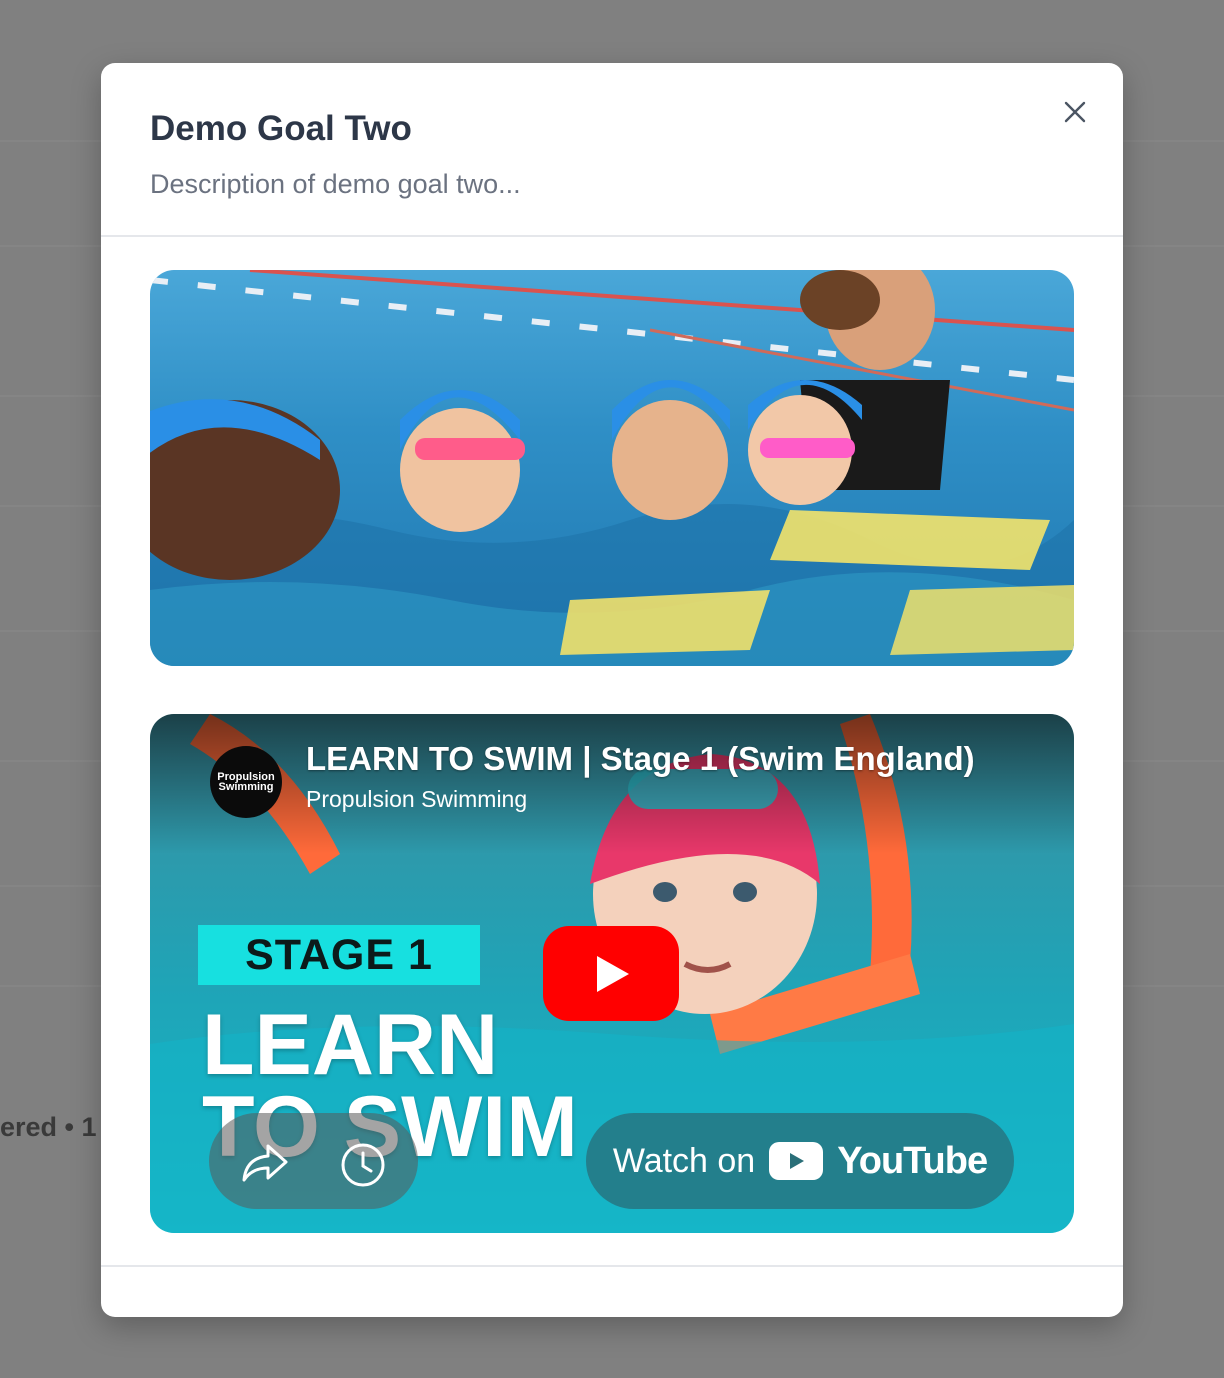 This screenshot has width=1224, height=1378. What do you see at coordinates (281, 128) in the screenshot?
I see `modal-title: Demo Goal Two` at bounding box center [281, 128].